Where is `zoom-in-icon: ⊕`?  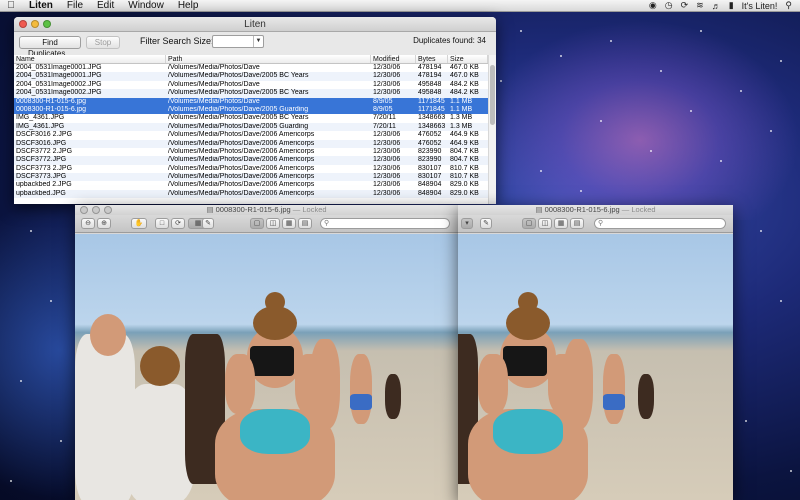
zoom-in-icon: ⊕ is located at coordinates (104, 223).